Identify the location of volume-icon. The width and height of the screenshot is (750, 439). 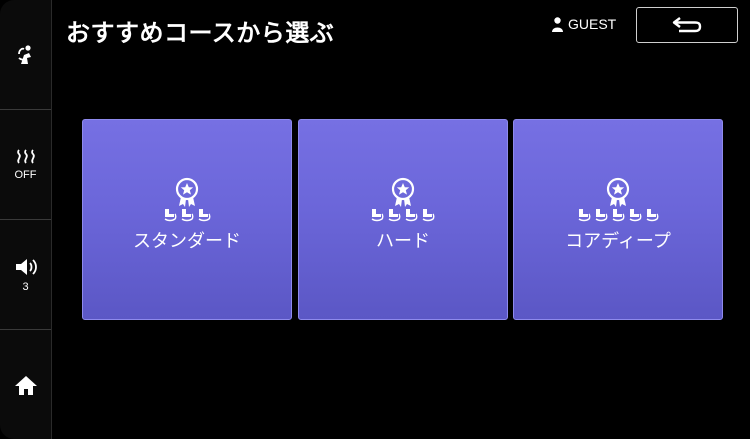
(26, 266).